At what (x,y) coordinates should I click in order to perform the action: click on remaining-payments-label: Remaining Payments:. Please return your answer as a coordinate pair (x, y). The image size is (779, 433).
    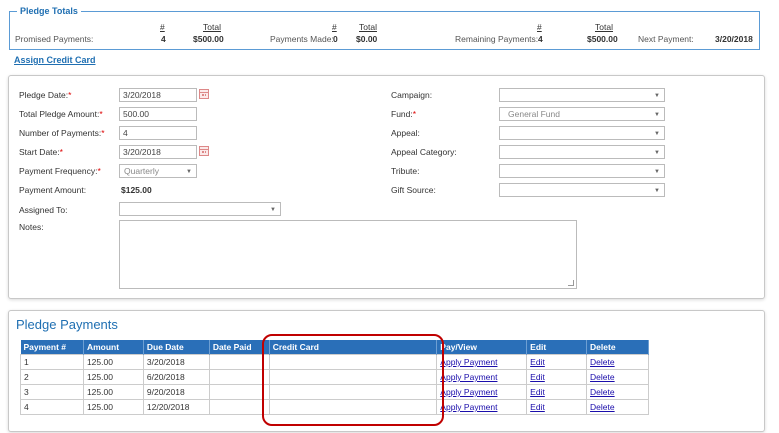
    Looking at the image, I should click on (497, 39).